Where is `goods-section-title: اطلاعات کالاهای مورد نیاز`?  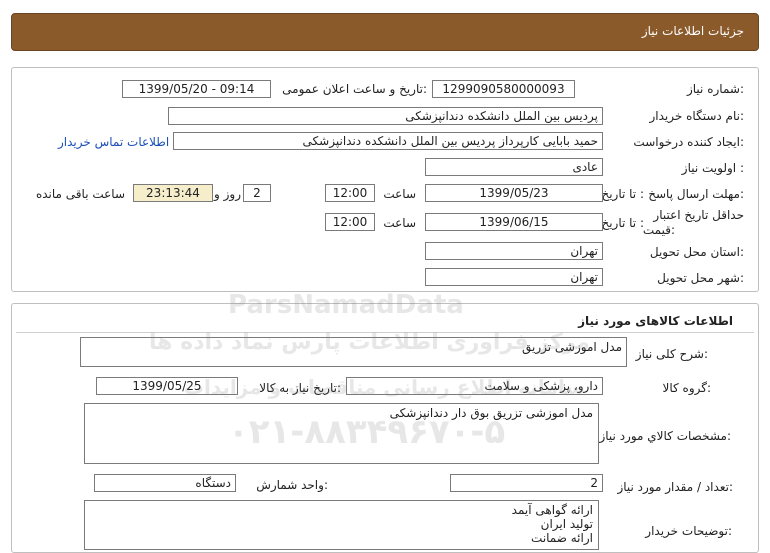
goods-section-title: اطلاعات کالاهای مورد نیاز is located at coordinates (655, 321).